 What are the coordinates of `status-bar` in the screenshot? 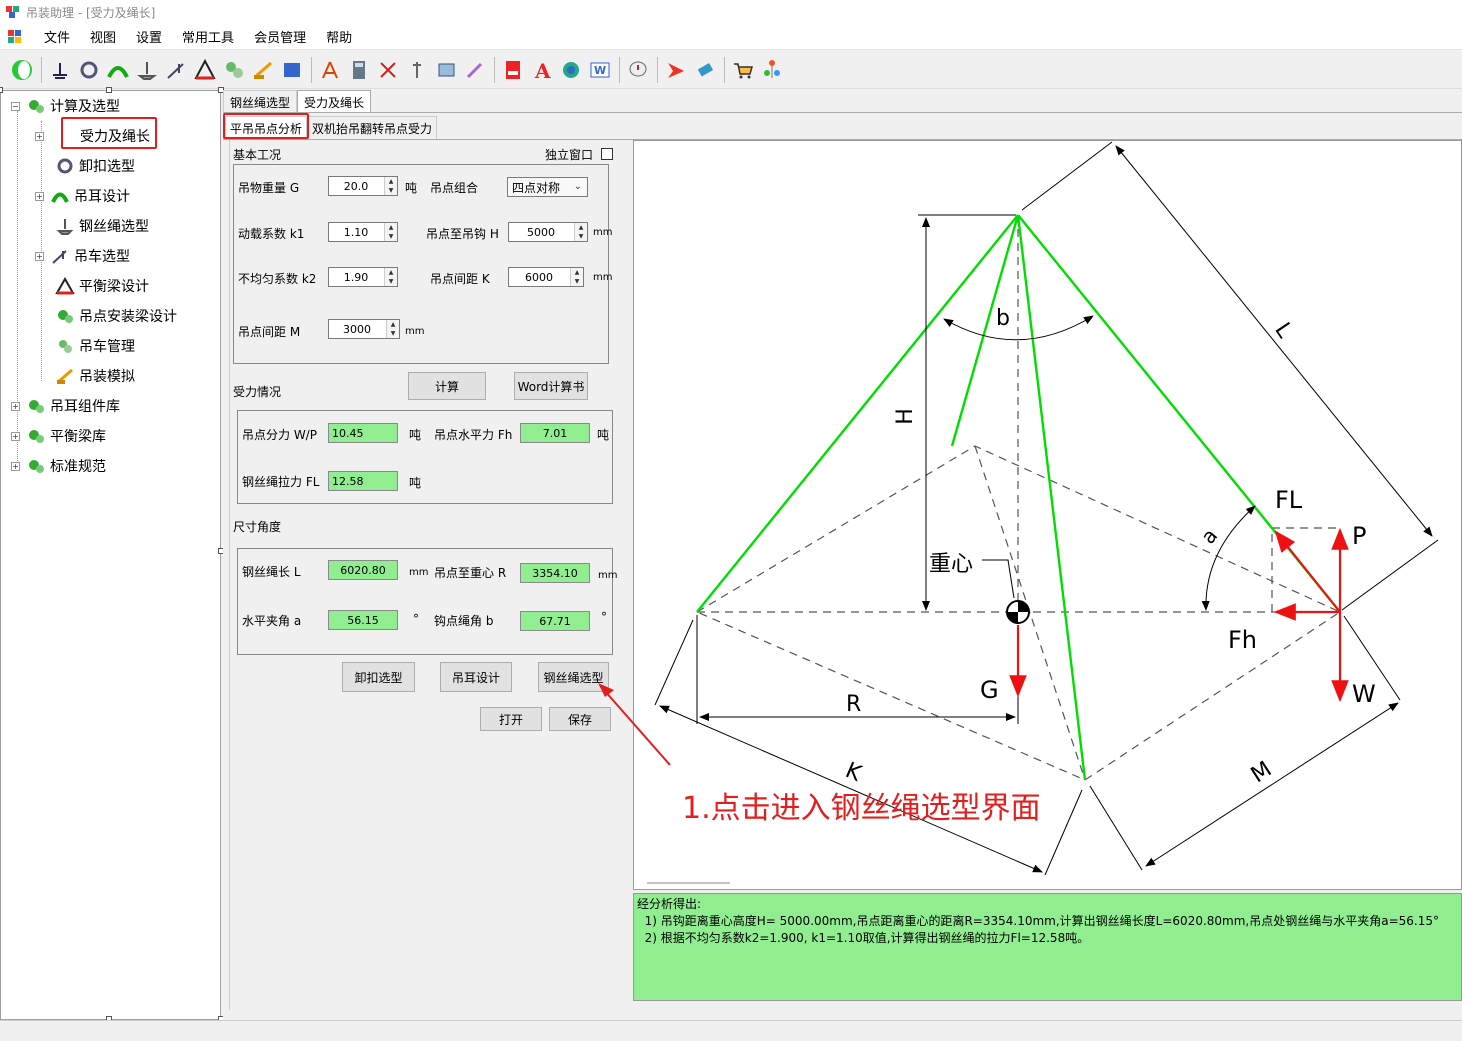 It's located at (731, 1030).